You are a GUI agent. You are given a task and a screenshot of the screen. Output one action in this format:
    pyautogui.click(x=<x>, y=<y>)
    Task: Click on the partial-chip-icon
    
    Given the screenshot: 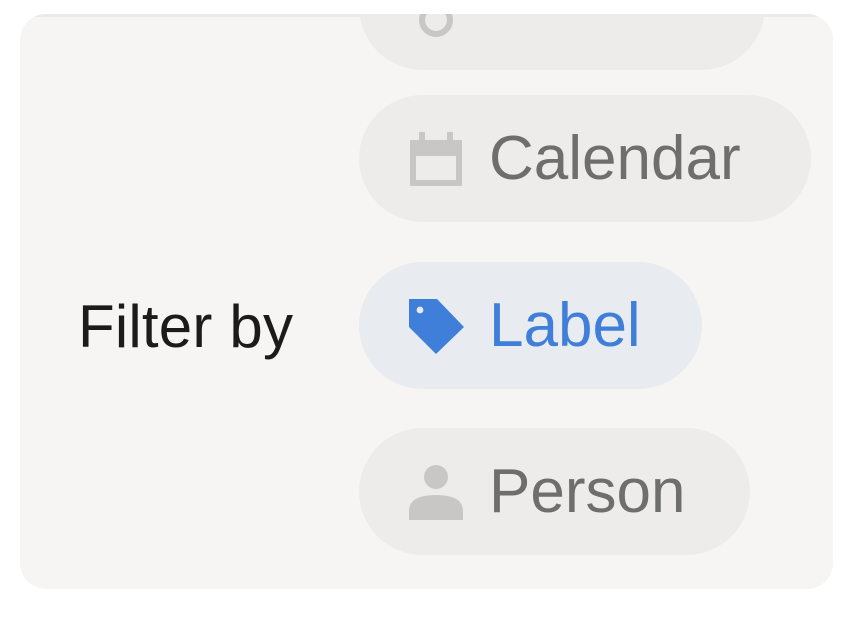 What is the action you would take?
    pyautogui.click(x=436, y=25)
    